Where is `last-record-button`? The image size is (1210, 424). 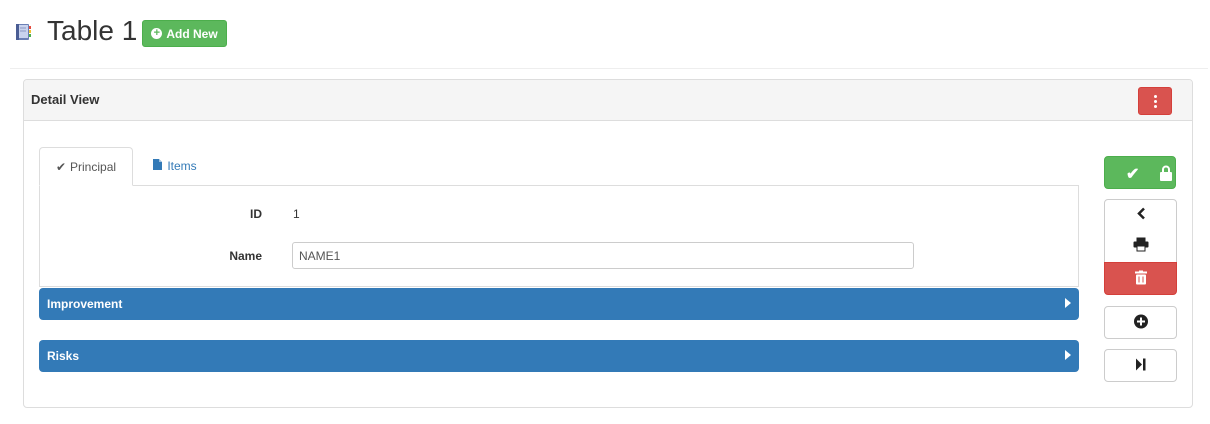
last-record-button is located at coordinates (1140, 365).